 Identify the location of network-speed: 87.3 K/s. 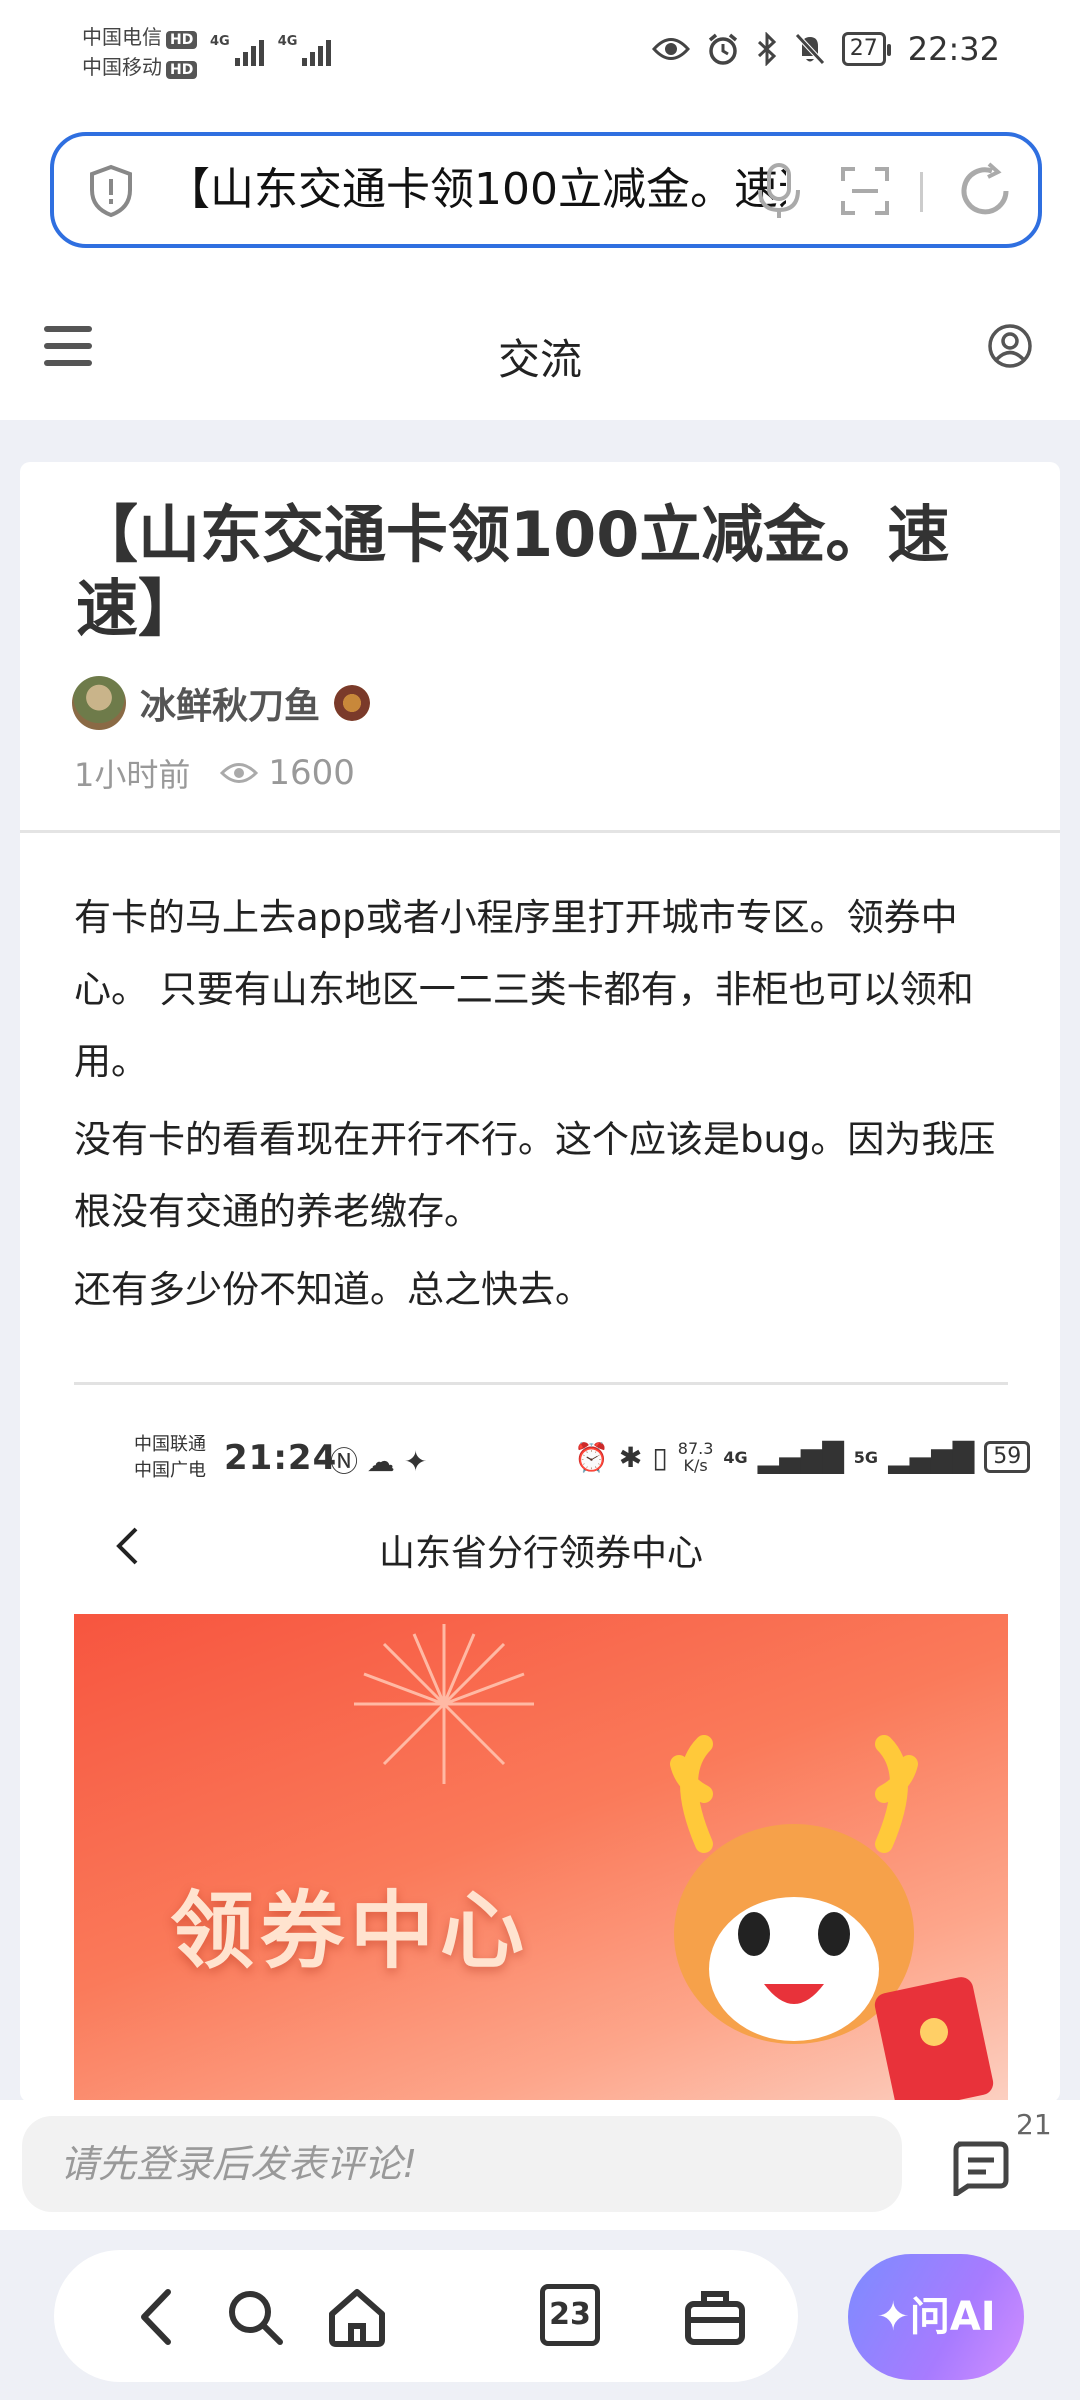
(696, 1457).